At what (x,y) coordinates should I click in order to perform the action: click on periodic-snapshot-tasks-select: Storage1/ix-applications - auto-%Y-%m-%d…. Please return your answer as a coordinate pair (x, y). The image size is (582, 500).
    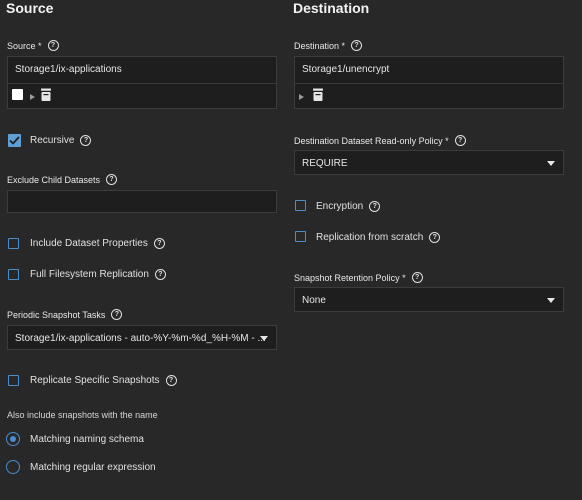
    Looking at the image, I should click on (142, 337).